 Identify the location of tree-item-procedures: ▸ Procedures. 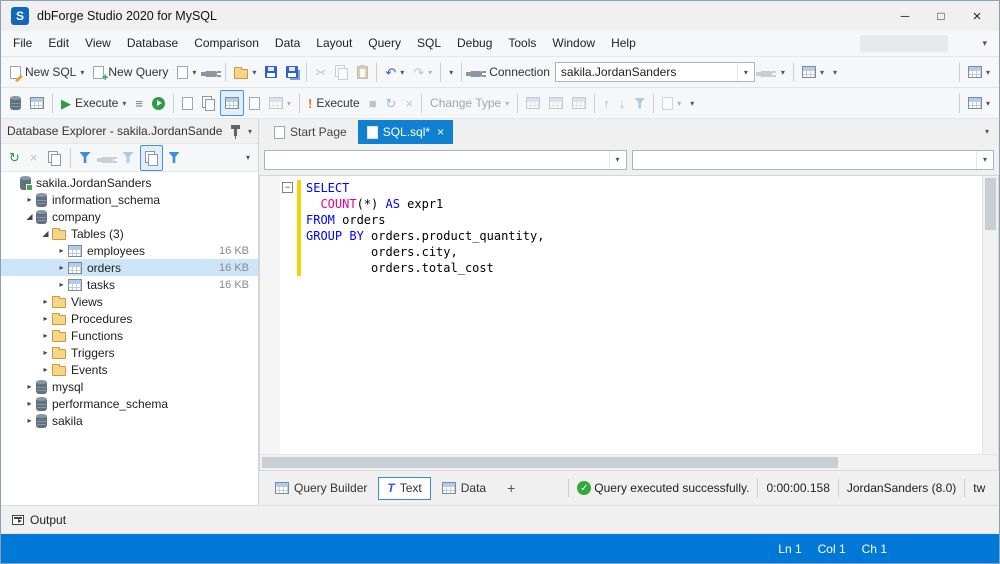
(129, 318).